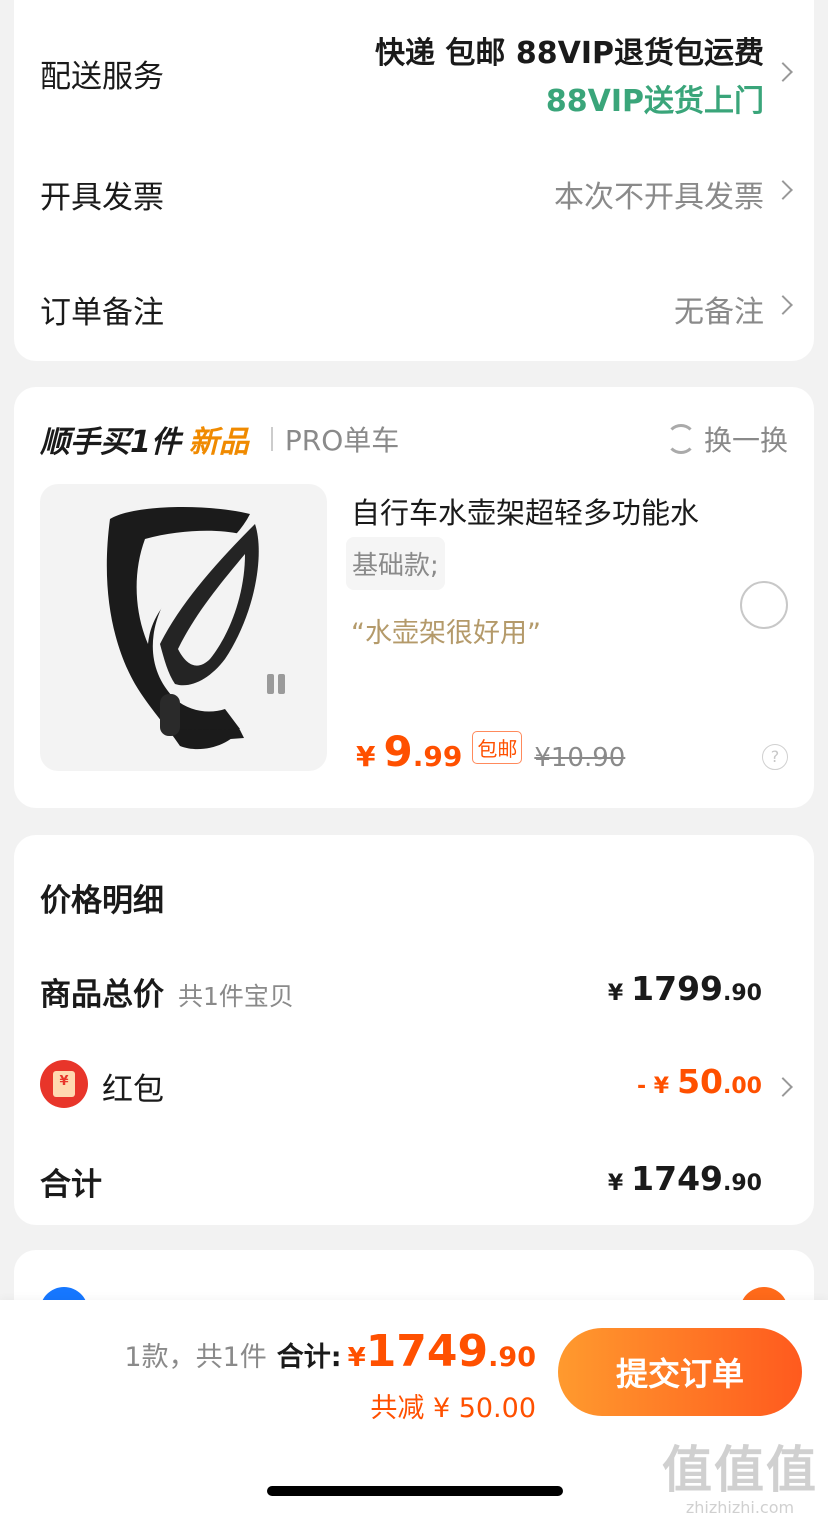 This screenshot has height=1514, width=828. I want to click on price-integer: 9, so click(398, 751).